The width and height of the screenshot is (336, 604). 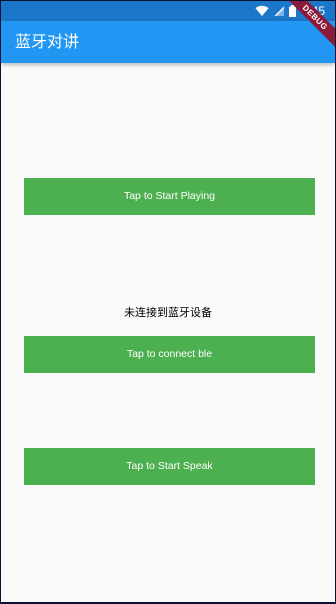 I want to click on battery-icon, so click(x=292, y=11).